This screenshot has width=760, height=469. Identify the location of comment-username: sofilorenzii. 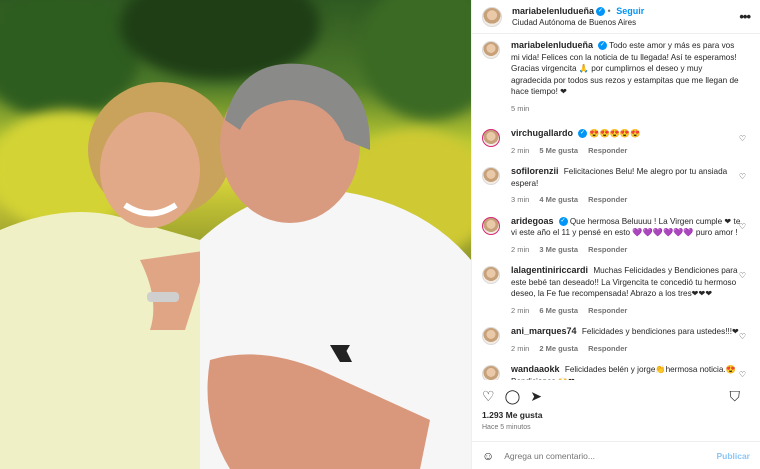
(535, 171).